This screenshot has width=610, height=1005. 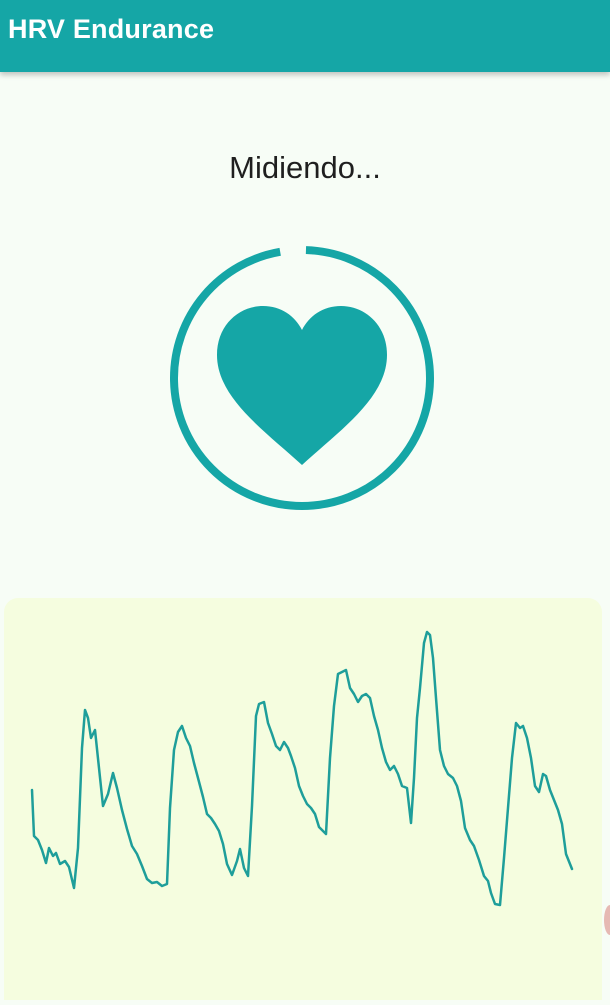 What do you see at coordinates (302, 385) in the screenshot?
I see `heart-icon` at bounding box center [302, 385].